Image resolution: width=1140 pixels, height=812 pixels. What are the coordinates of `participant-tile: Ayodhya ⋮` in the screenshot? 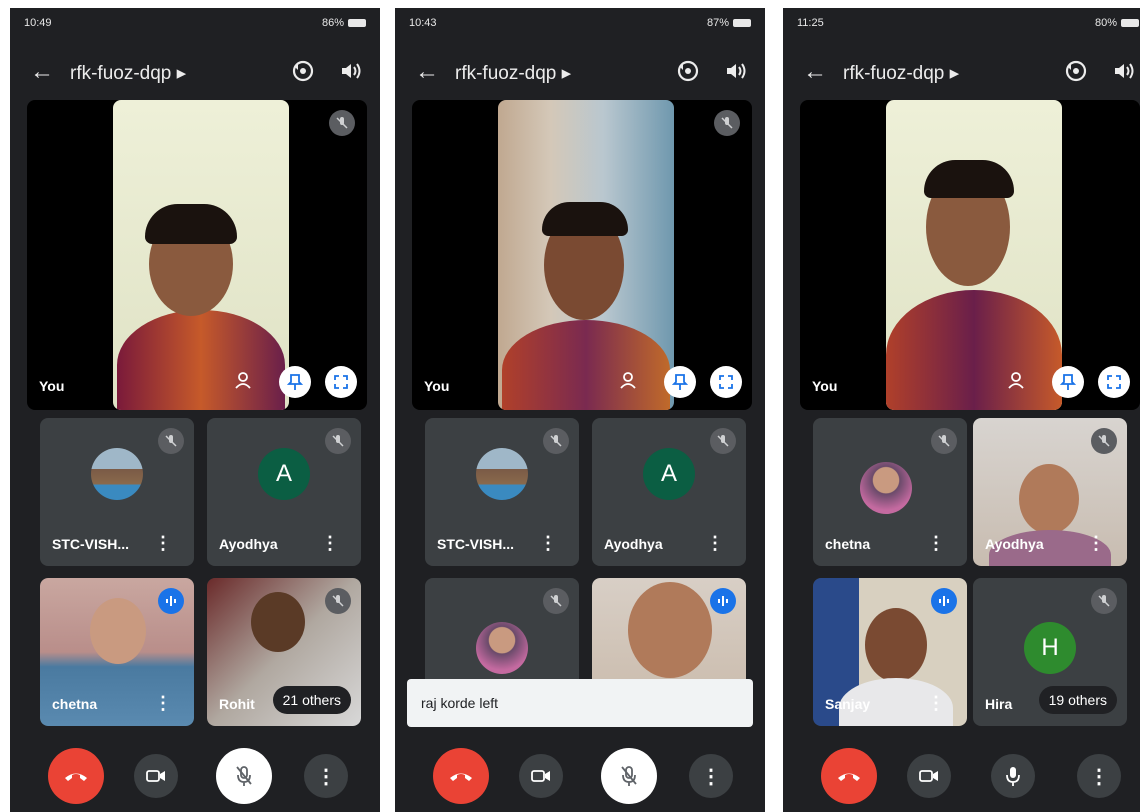 It's located at (1050, 492).